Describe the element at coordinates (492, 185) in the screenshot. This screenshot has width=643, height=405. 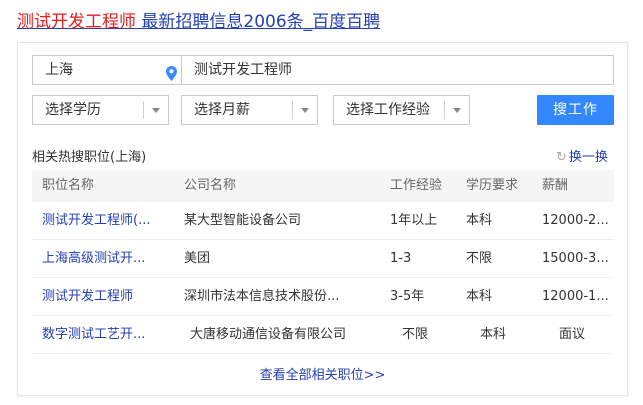
I see `header-education: 学历要求` at that location.